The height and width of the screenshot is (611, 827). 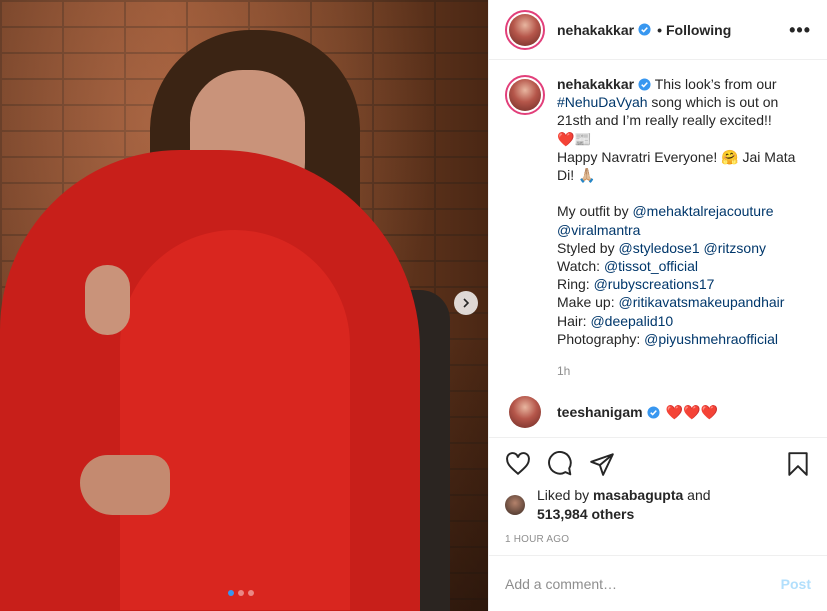 I want to click on caption-timestamp: 1h, so click(x=679, y=371).